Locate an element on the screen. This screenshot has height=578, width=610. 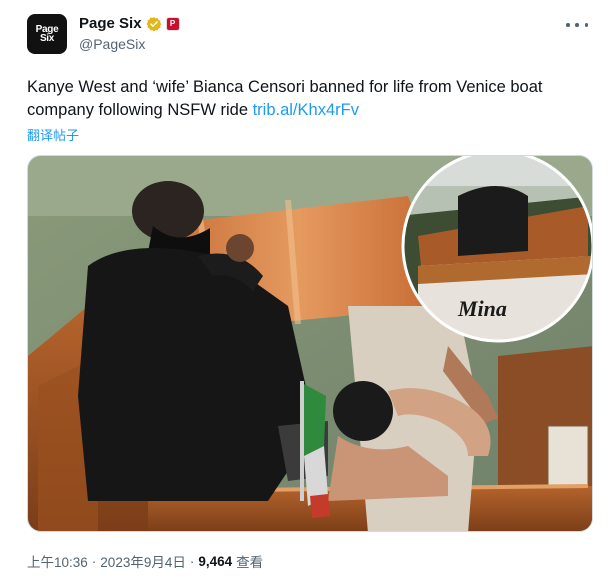
author-display-name: Page Six is located at coordinates (110, 23).